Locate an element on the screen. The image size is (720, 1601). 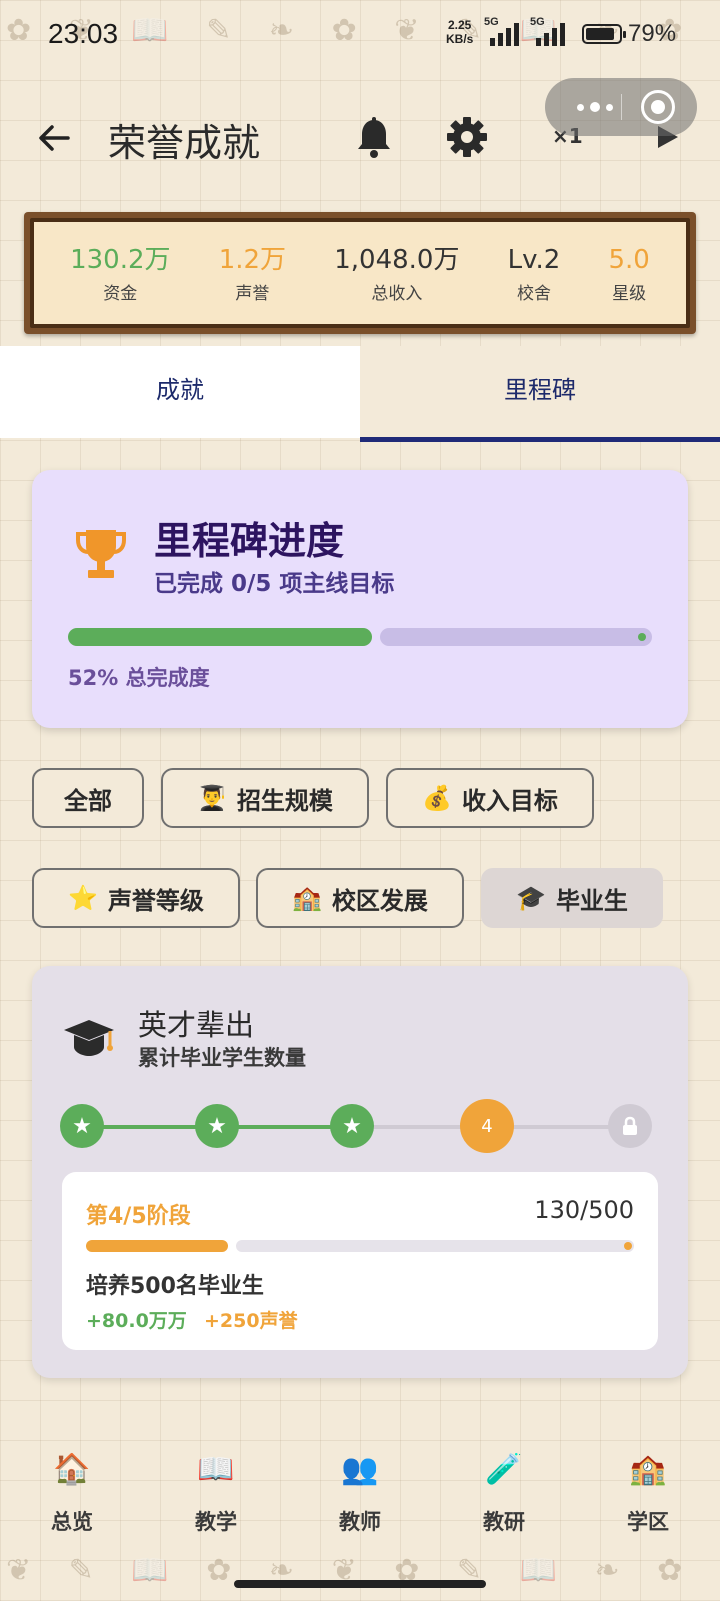
tab-achievements: 成就 is located at coordinates (180, 392).